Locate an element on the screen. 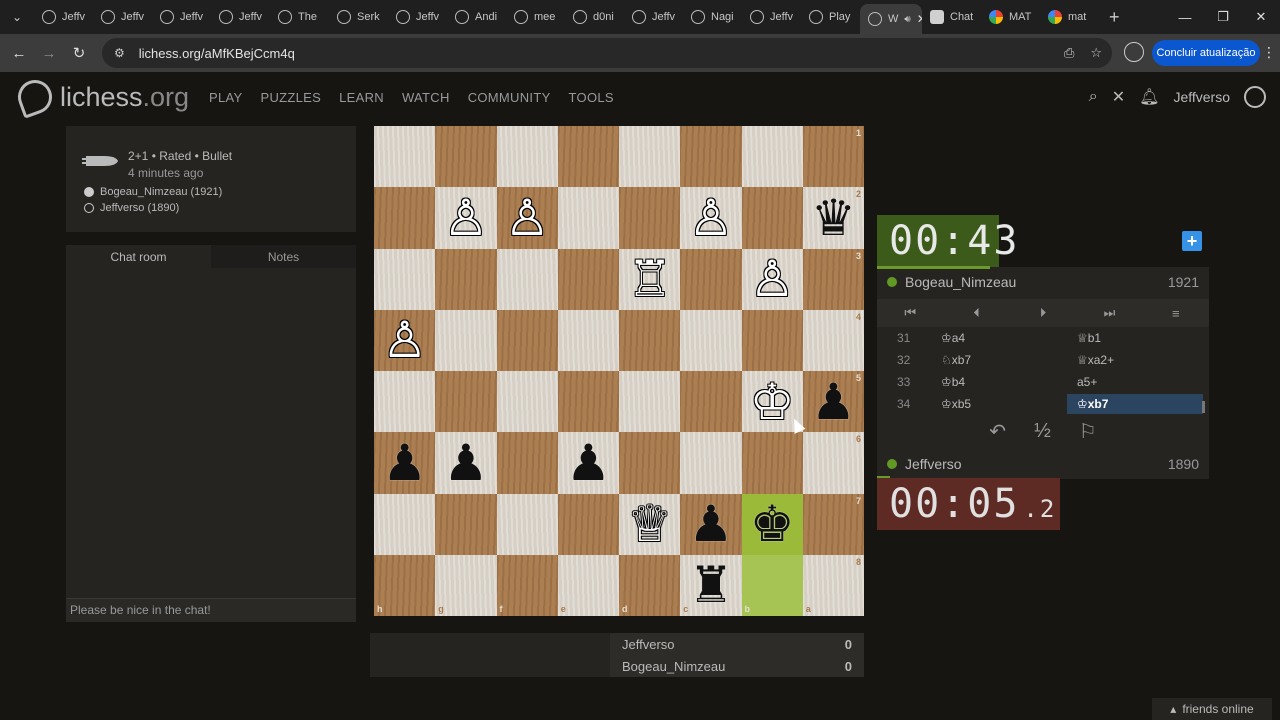 The width and height of the screenshot is (1280, 720). square-f1 is located at coordinates (527, 157).